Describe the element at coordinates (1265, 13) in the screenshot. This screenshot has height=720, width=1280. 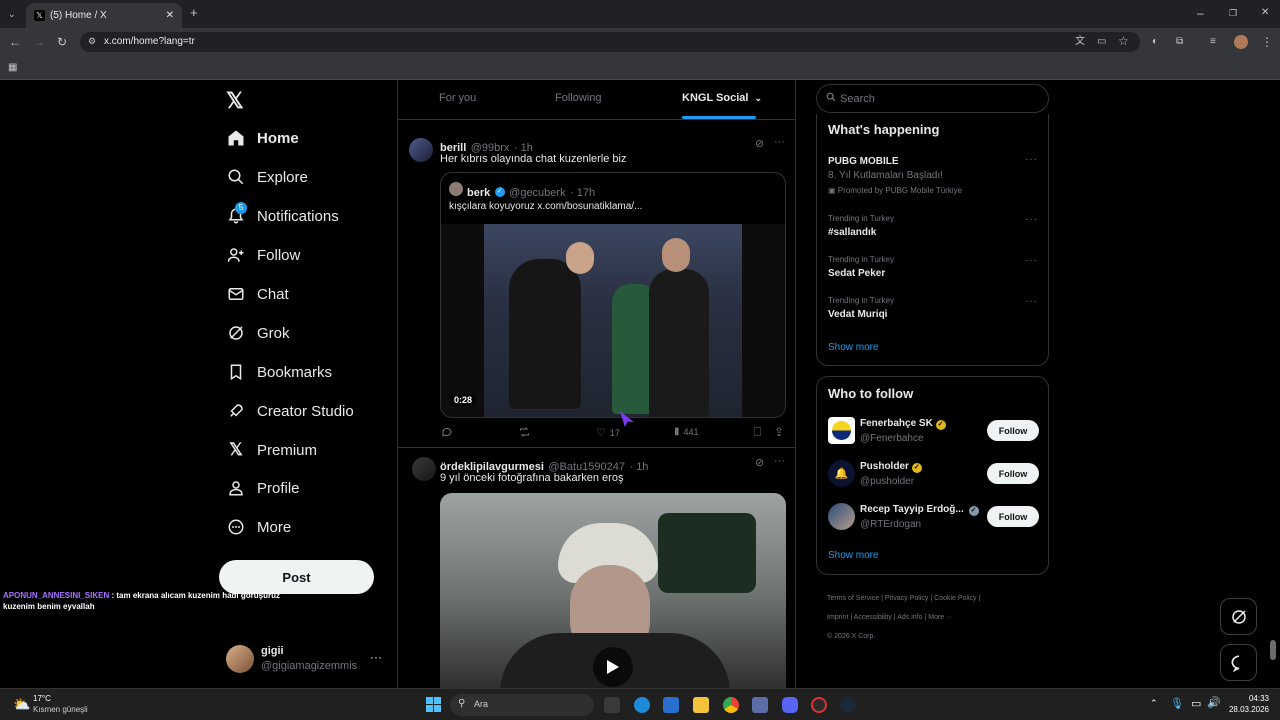
I see `close-window-icon: ✕` at that location.